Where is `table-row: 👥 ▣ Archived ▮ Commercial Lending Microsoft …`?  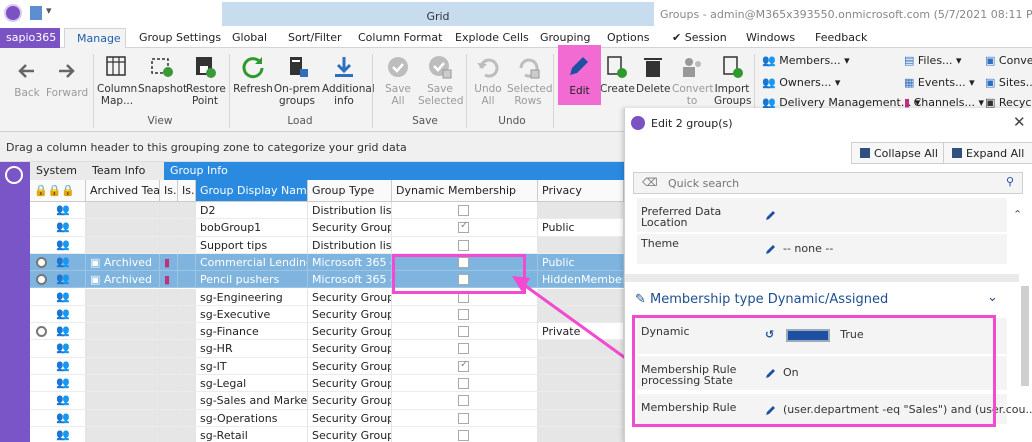
table-row: 👥 ▣ Archived ▮ Commercial Lending Microsoft … is located at coordinates (327, 262).